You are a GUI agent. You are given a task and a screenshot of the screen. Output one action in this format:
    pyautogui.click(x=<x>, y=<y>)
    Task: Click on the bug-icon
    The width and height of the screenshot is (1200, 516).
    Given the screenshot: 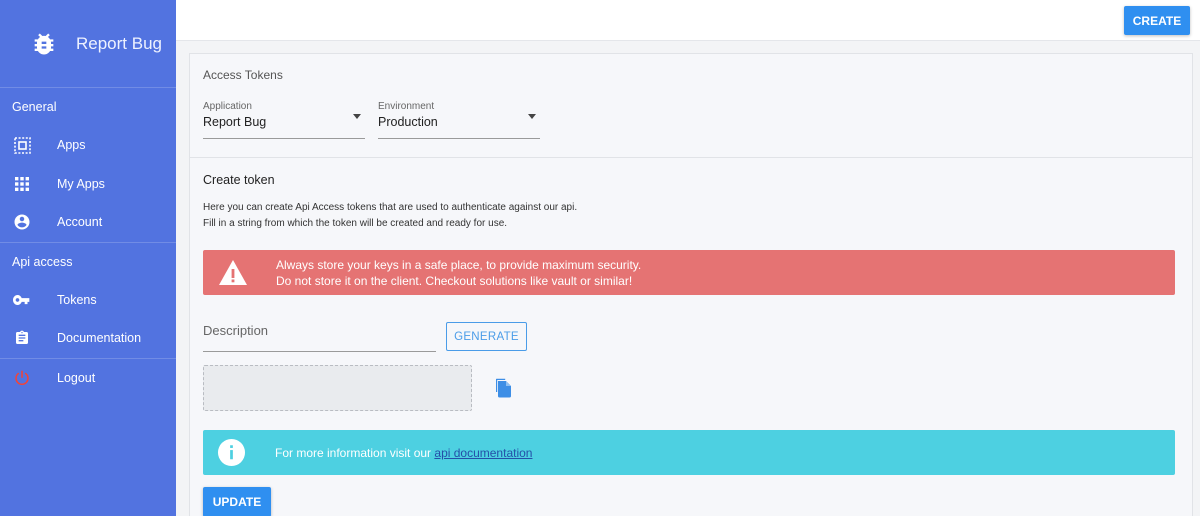 What is the action you would take?
    pyautogui.click(x=44, y=43)
    